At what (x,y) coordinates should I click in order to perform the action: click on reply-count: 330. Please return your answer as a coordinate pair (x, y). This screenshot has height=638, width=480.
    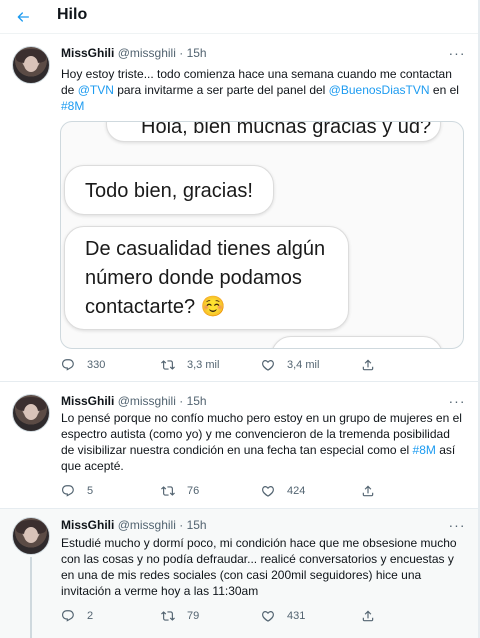
    Looking at the image, I should click on (96, 365).